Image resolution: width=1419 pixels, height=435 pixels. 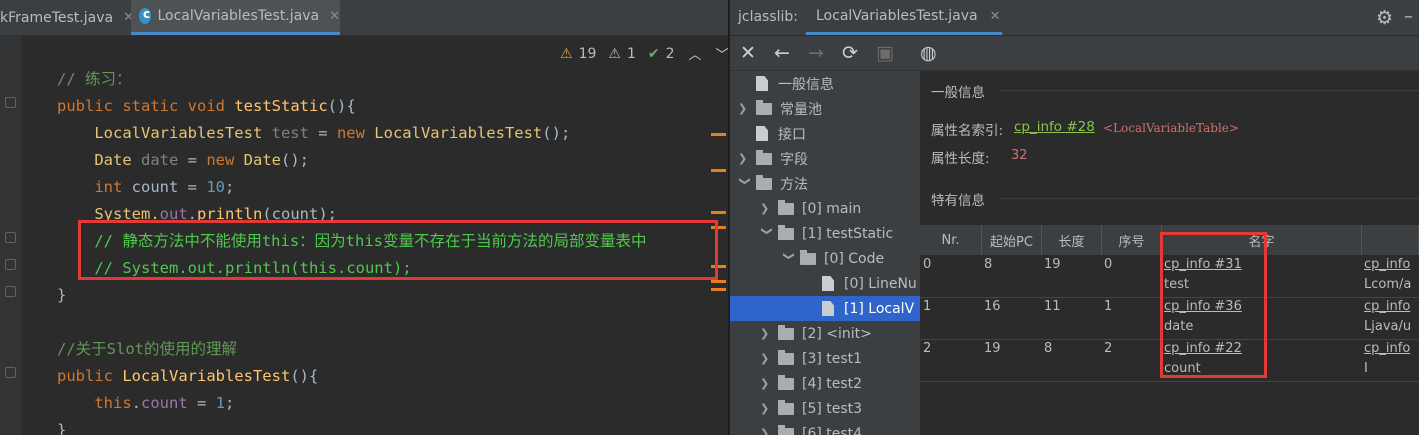 I want to click on column-header: 序号, so click(x=1132, y=240).